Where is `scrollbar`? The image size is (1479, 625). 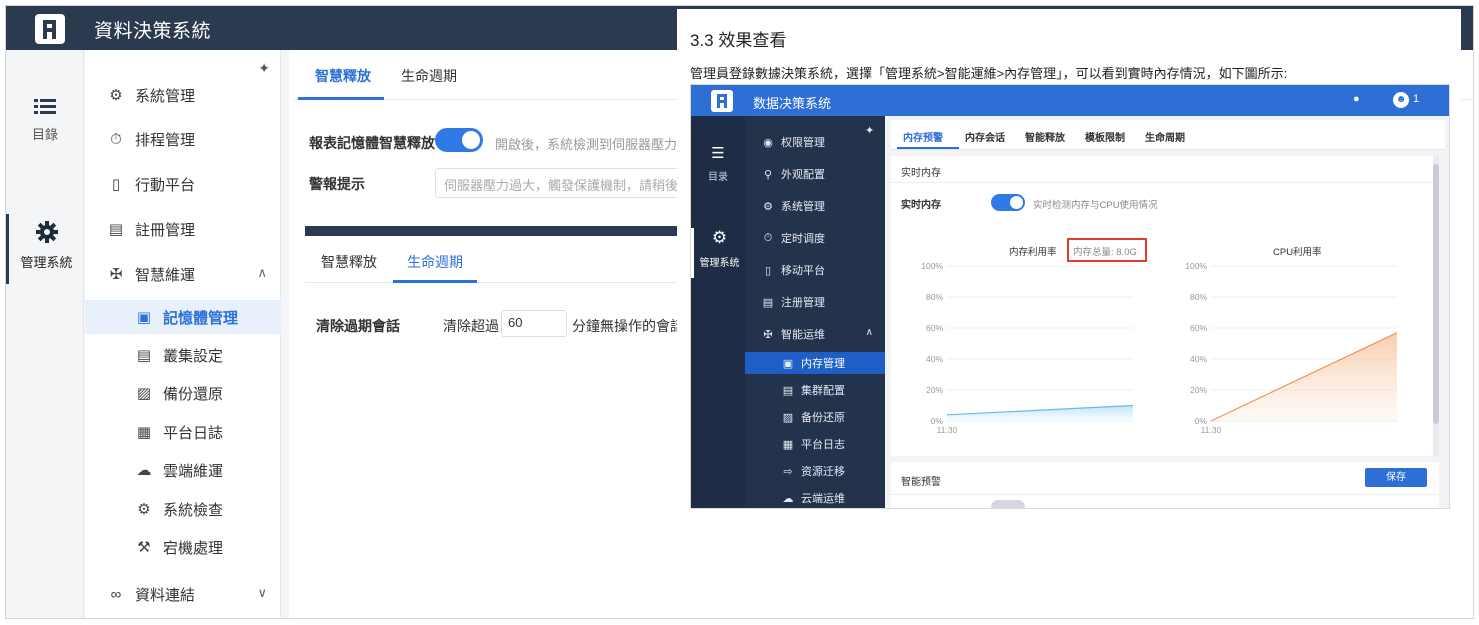 scrollbar is located at coordinates (1436, 306).